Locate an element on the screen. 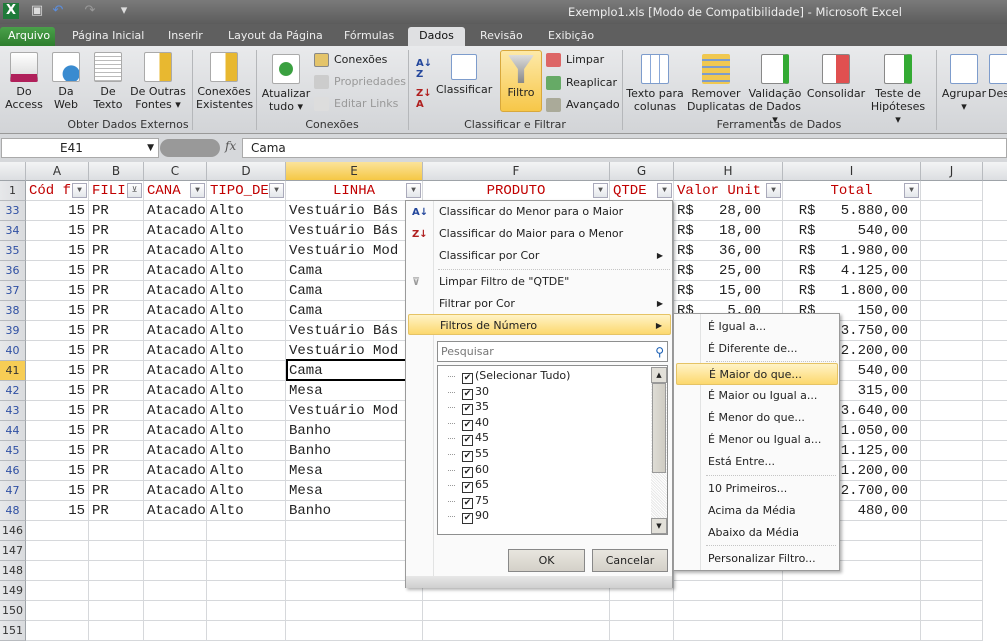 This screenshot has width=1007, height=641. formula-input: Cama is located at coordinates (624, 148).